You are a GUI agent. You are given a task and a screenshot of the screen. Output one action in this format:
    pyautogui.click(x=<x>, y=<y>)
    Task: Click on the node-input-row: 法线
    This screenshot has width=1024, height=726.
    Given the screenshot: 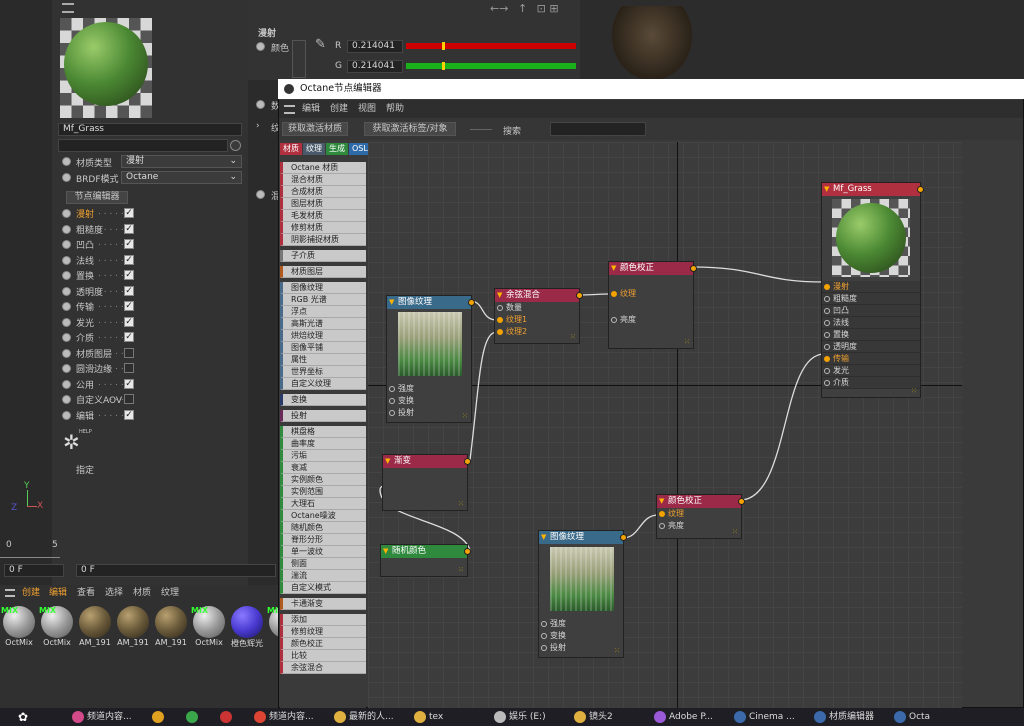 What is the action you would take?
    pyautogui.click(x=871, y=323)
    